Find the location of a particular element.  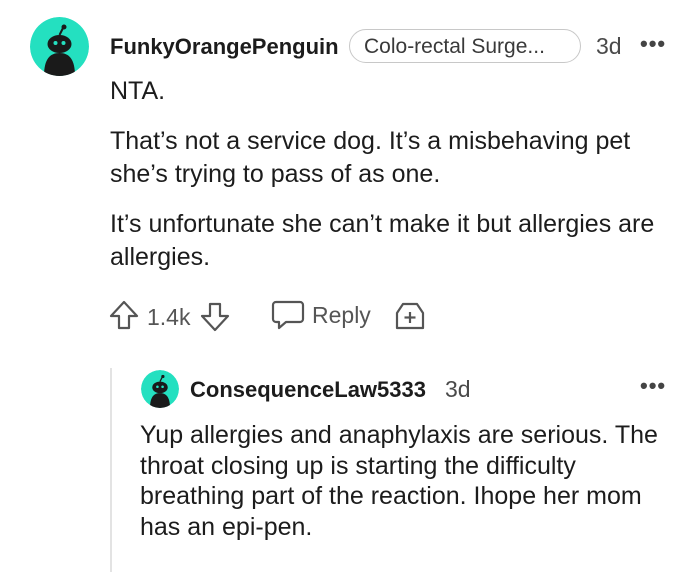

speech-bubble-icon is located at coordinates (288, 315).